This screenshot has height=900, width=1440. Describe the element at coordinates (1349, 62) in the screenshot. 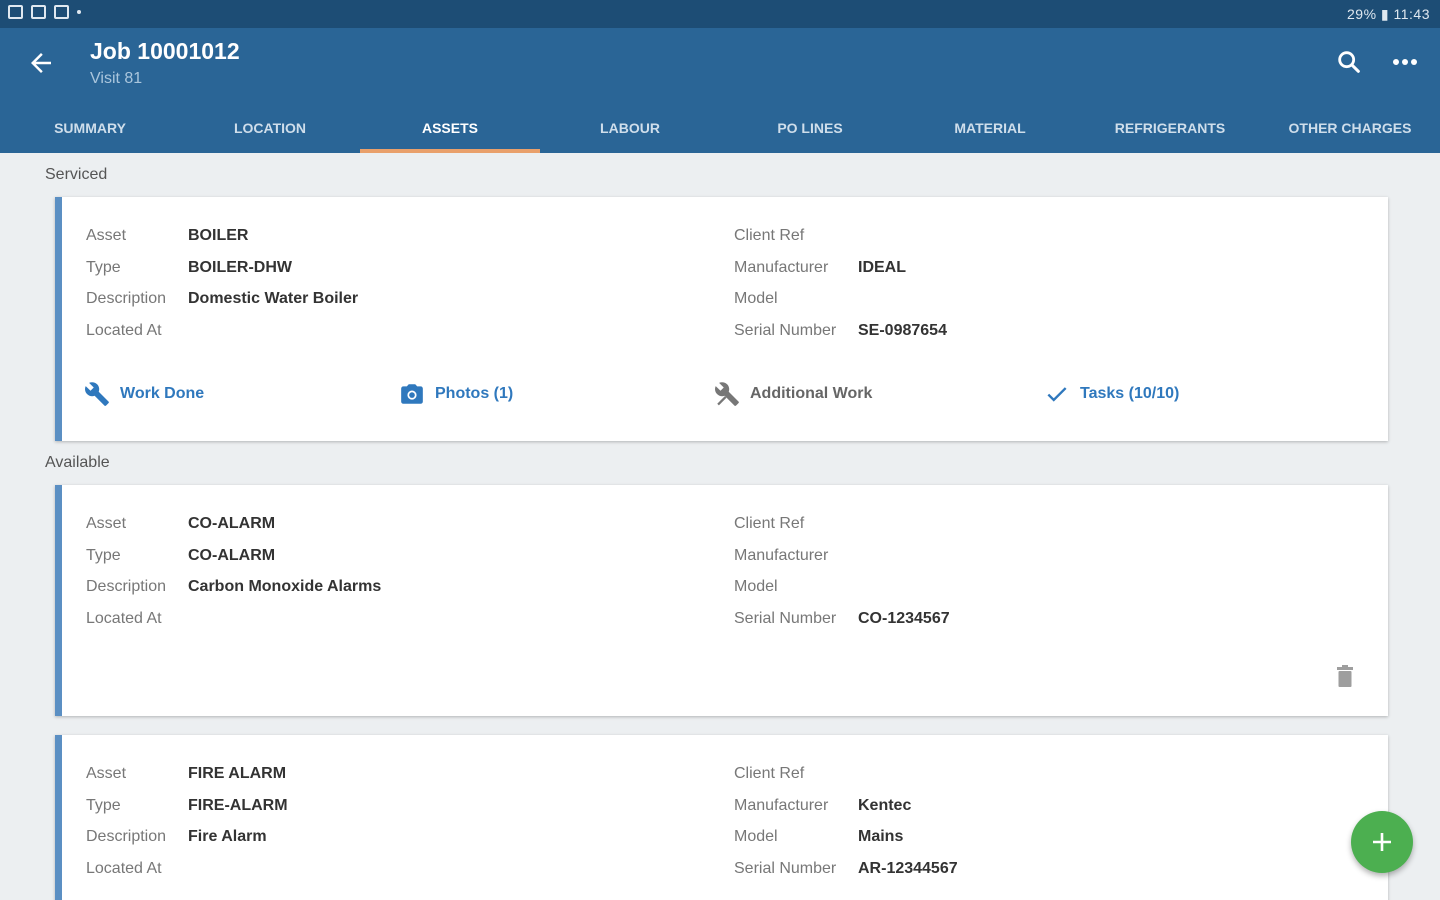

I see `search-icon` at that location.